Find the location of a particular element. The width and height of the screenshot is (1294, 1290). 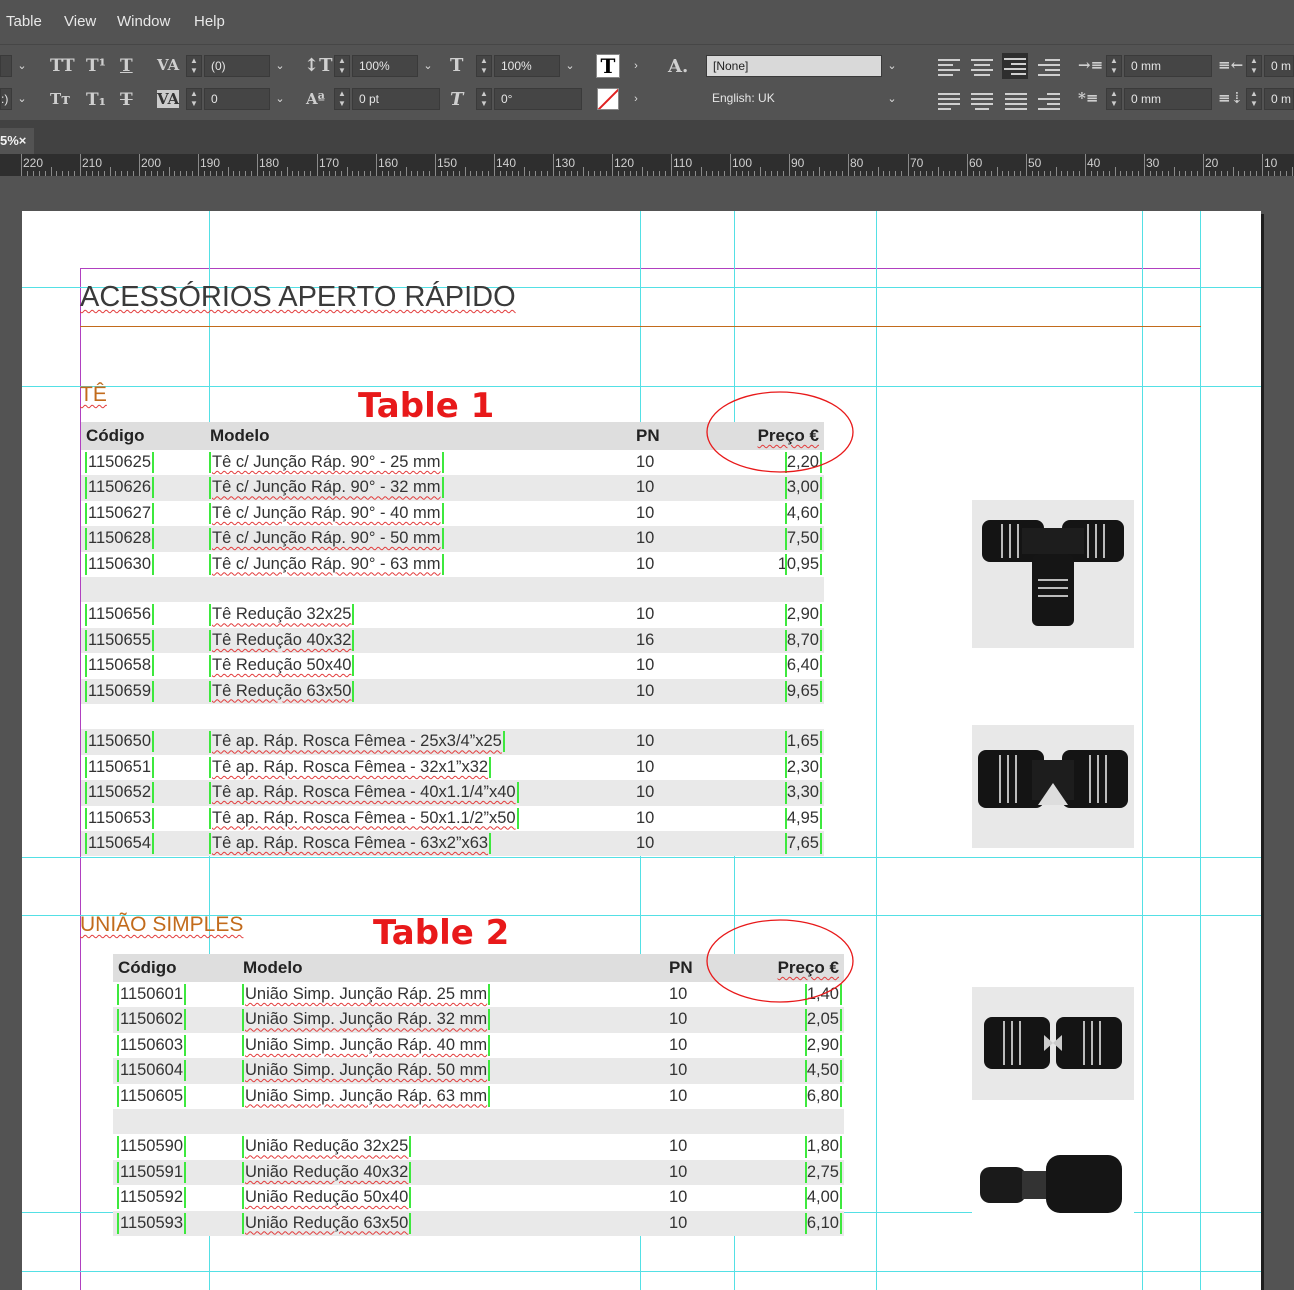

product-image-te-rosca is located at coordinates (1053, 786).